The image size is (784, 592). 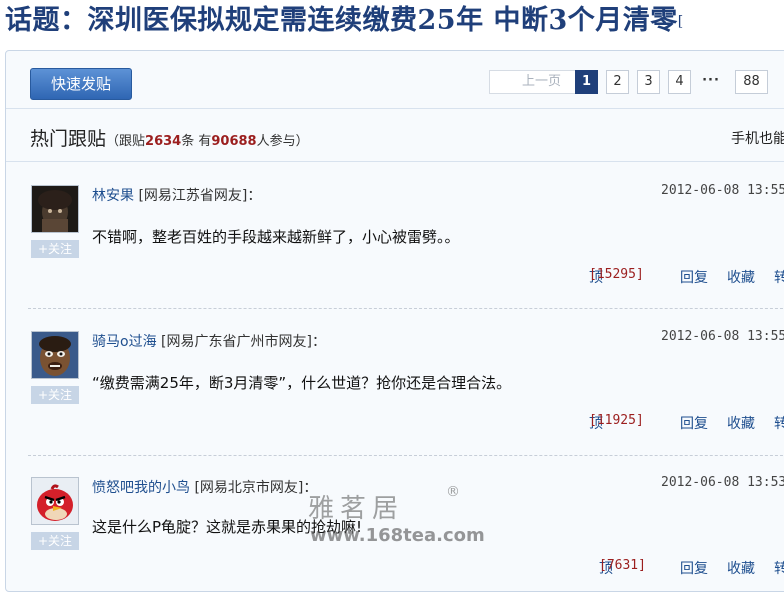 What do you see at coordinates (163, 141) in the screenshot?
I see `reply-count: 2634` at bounding box center [163, 141].